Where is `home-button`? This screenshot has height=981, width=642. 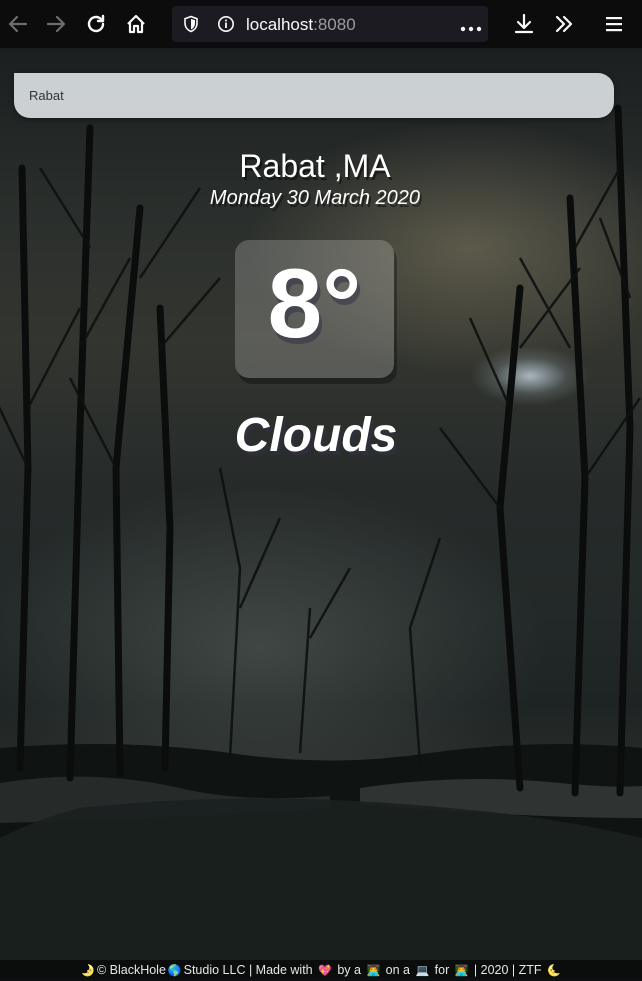
home-button is located at coordinates (136, 24).